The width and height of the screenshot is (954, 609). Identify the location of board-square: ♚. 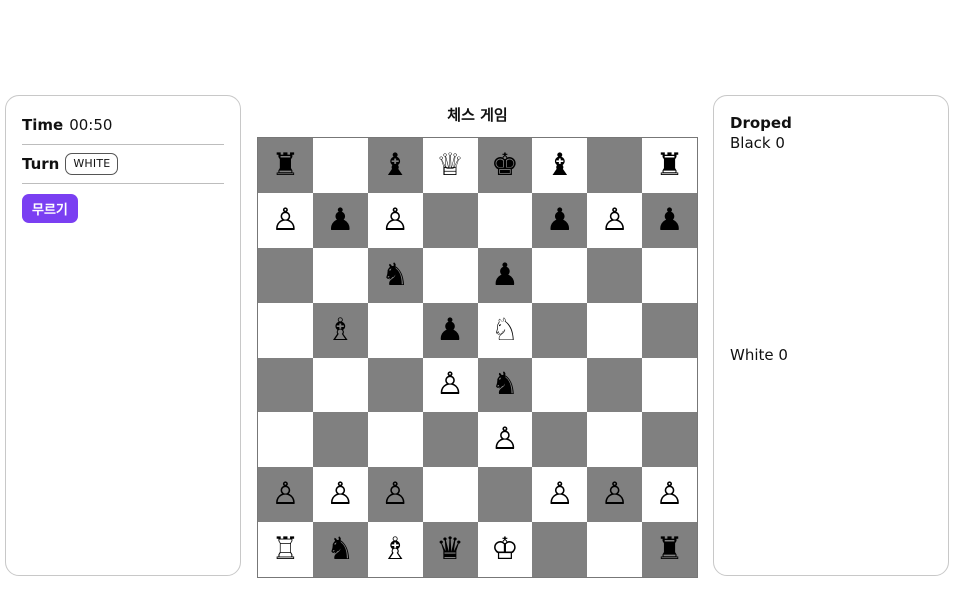
(505, 165).